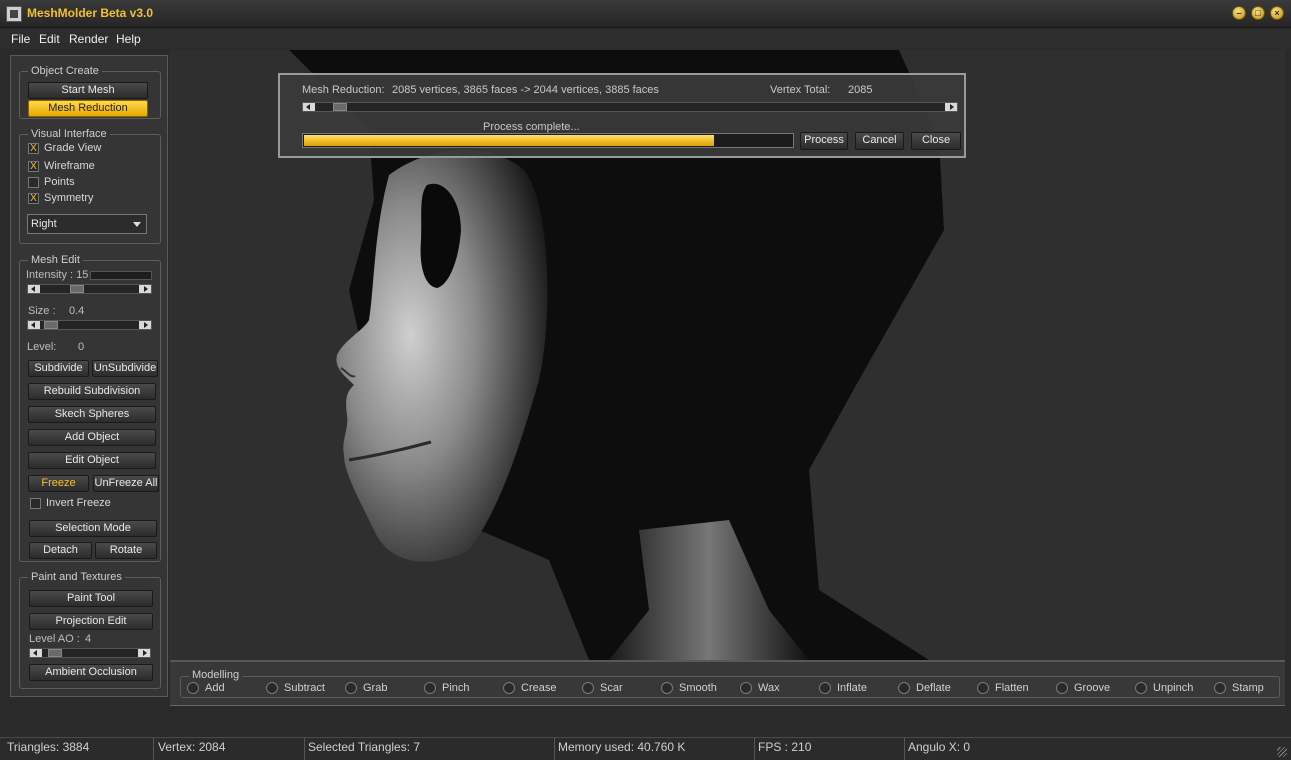 The height and width of the screenshot is (760, 1291). What do you see at coordinates (58, 483) in the screenshot?
I see `freeze-button: Freeze` at bounding box center [58, 483].